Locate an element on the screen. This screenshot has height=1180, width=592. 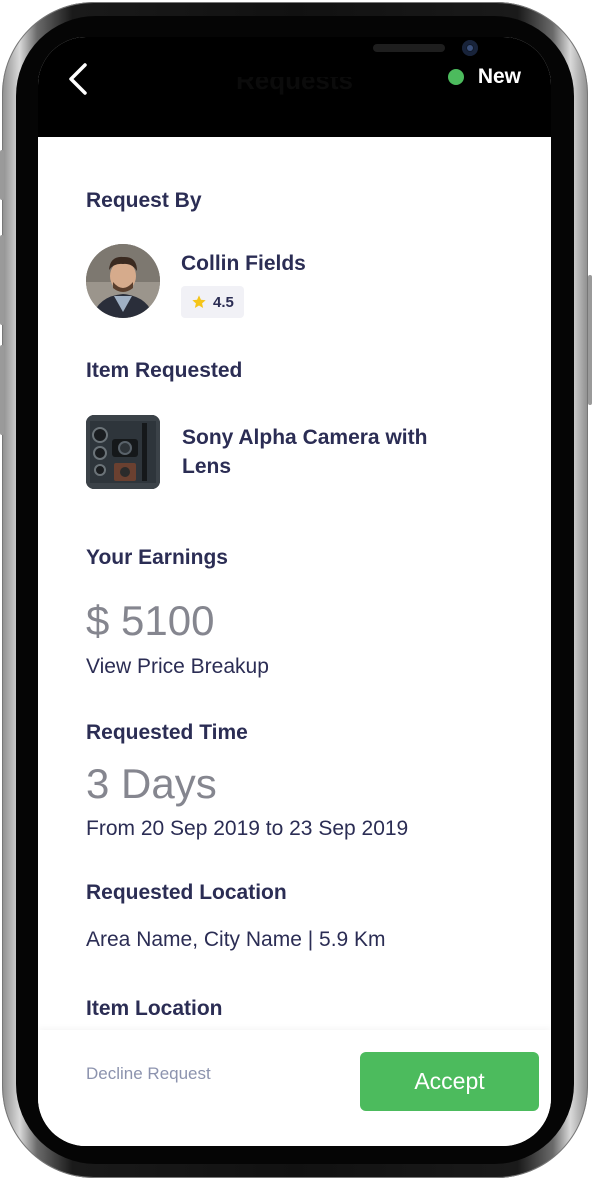
rating-value: 4.5 is located at coordinates (223, 302).